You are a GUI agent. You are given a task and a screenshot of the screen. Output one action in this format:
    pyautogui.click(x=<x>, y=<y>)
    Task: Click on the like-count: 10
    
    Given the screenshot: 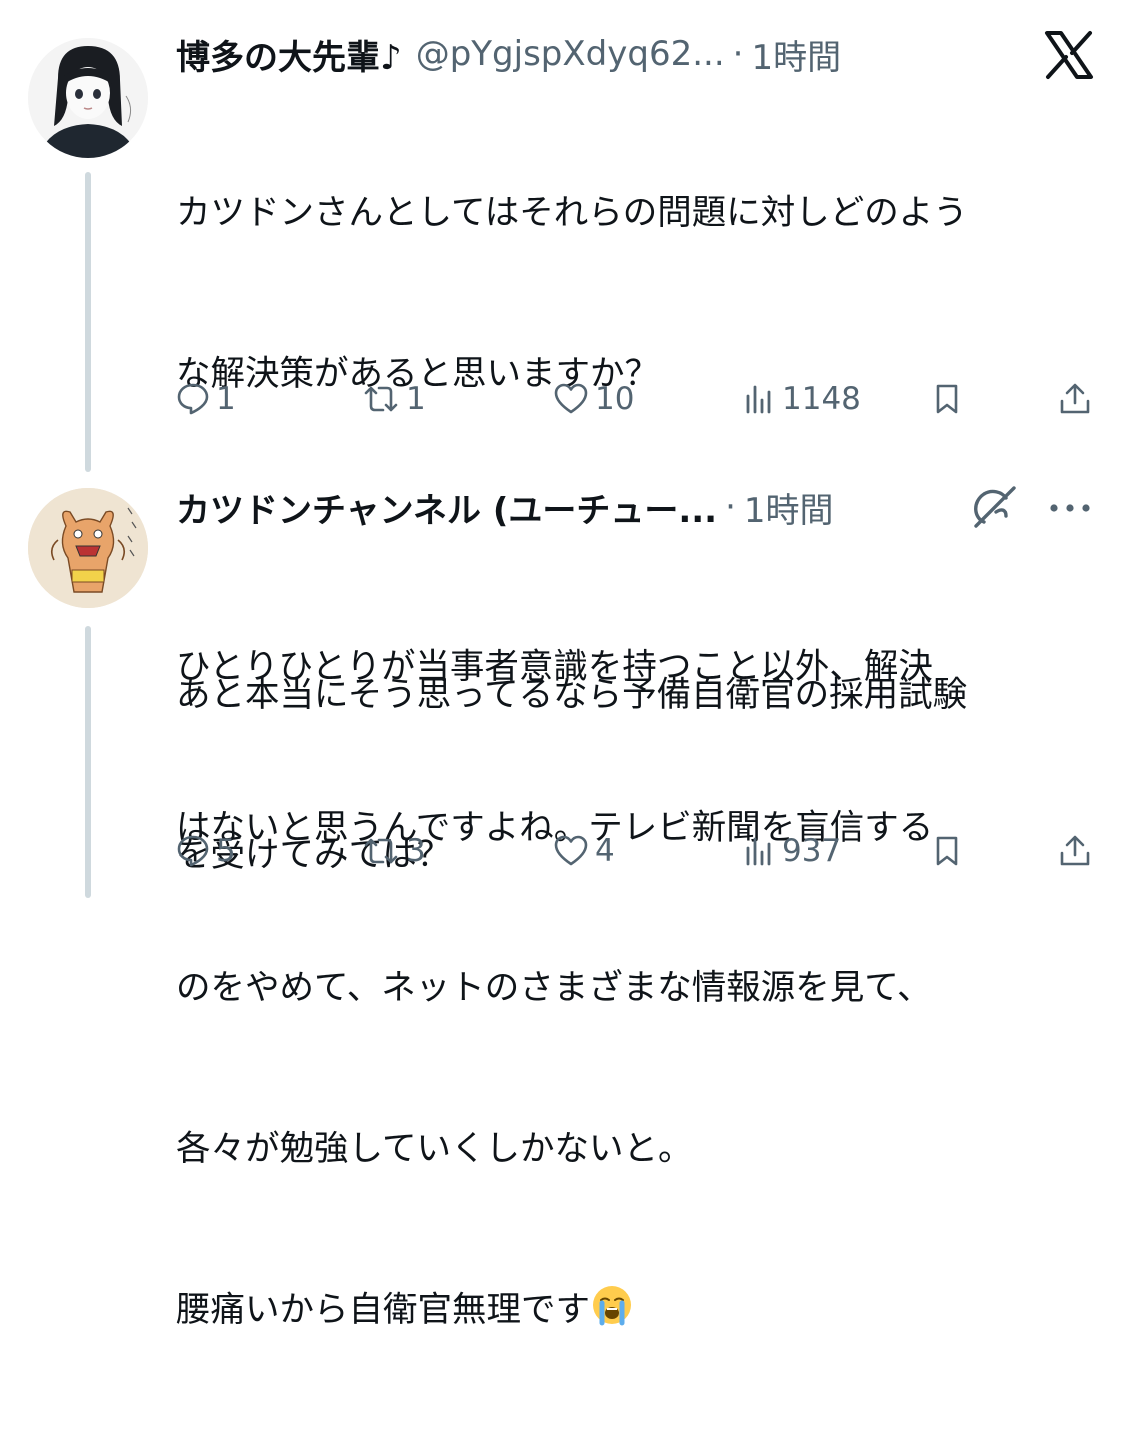 What is the action you would take?
    pyautogui.click(x=615, y=399)
    